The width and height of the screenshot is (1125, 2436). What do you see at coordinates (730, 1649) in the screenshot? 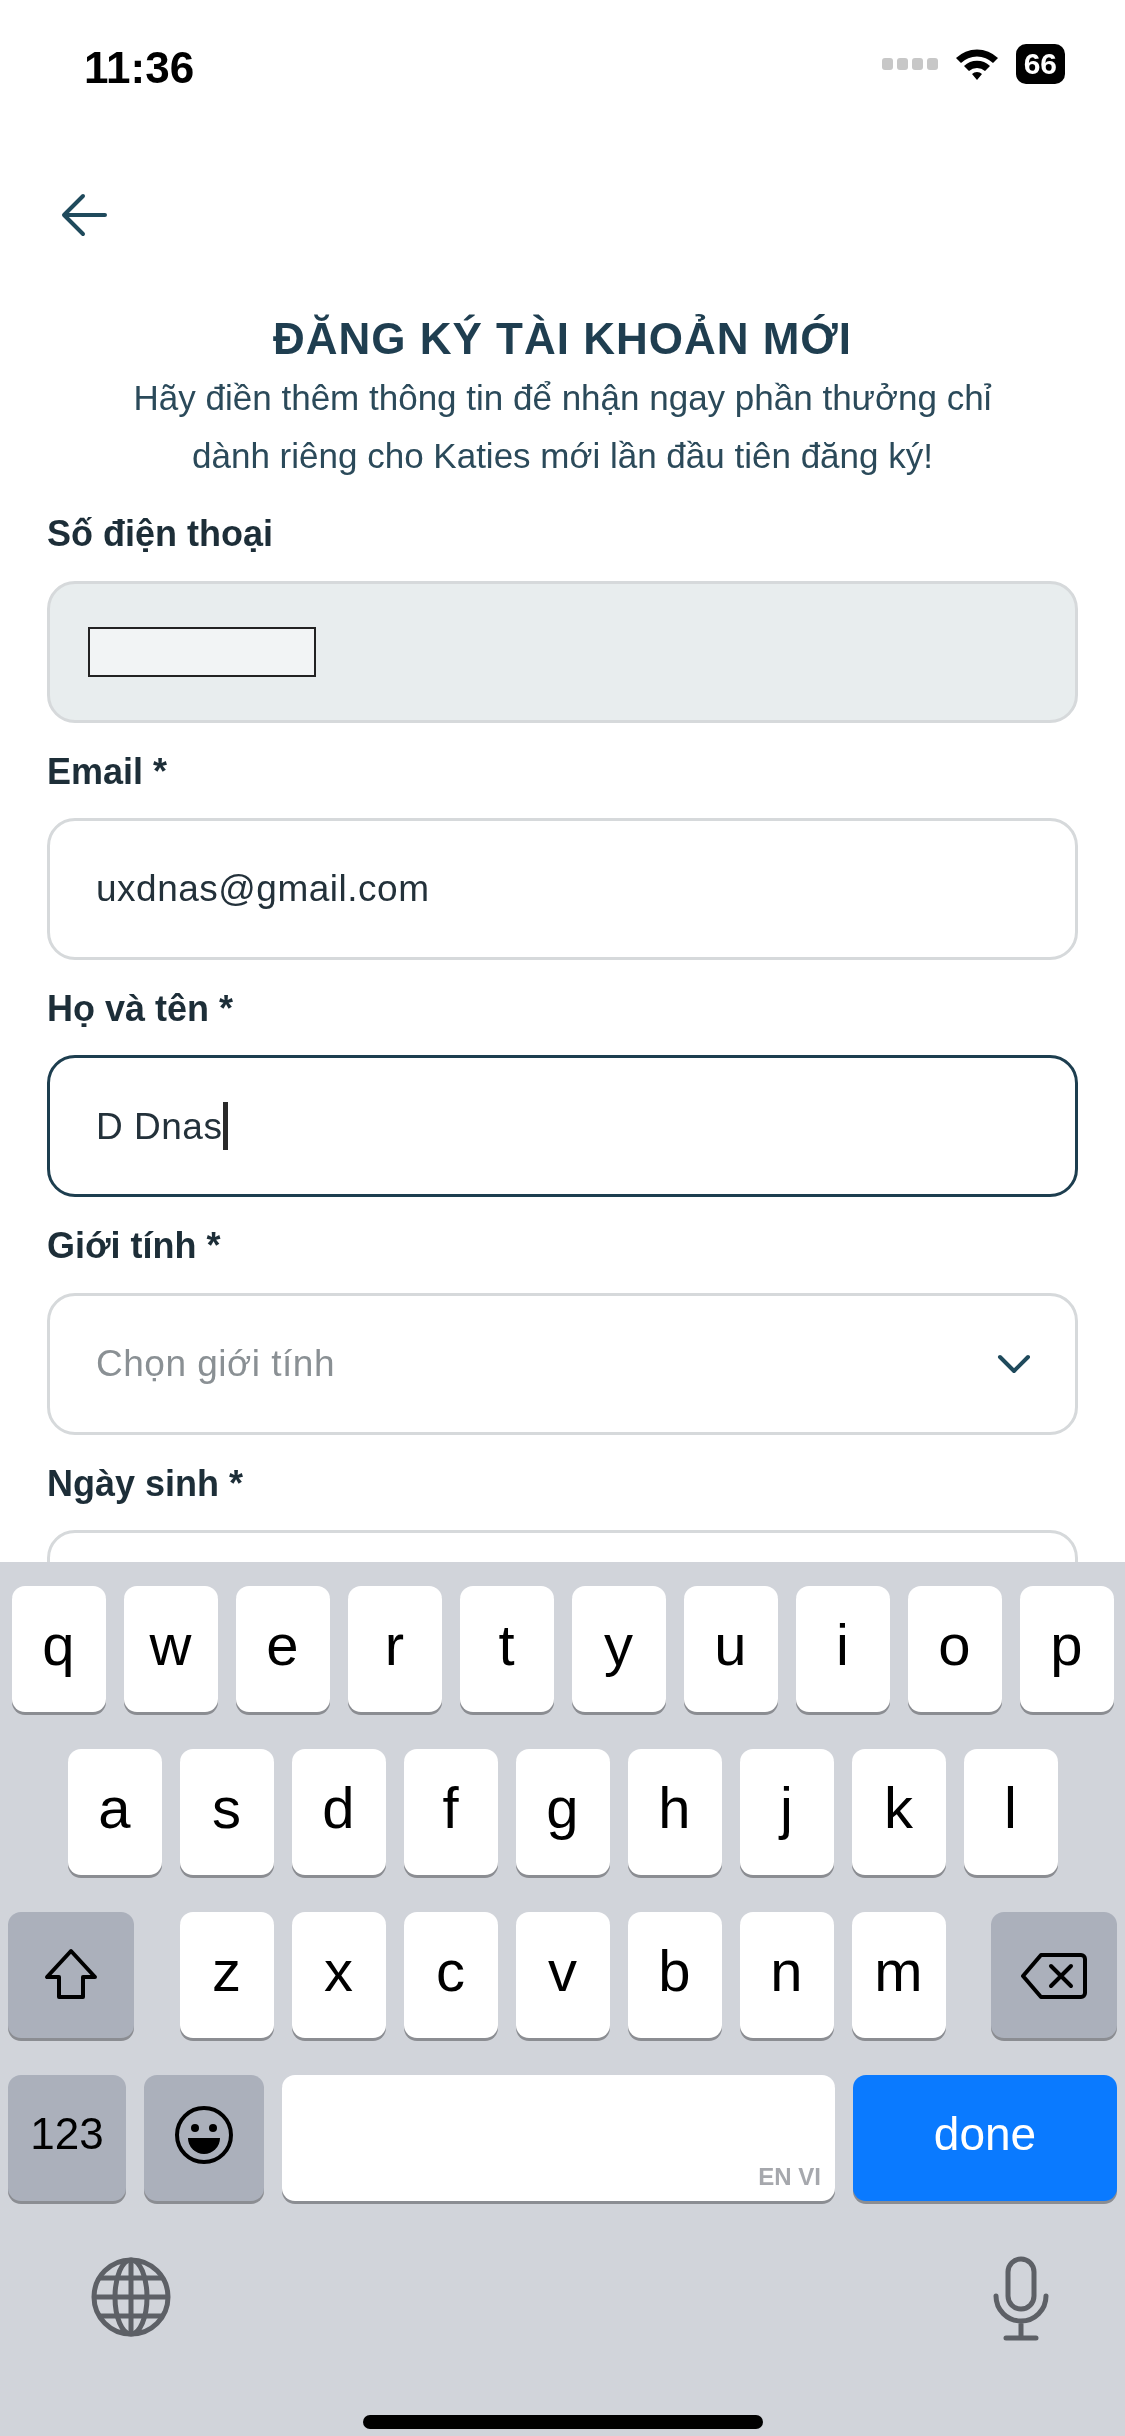
I see `keyboard-key: u` at bounding box center [730, 1649].